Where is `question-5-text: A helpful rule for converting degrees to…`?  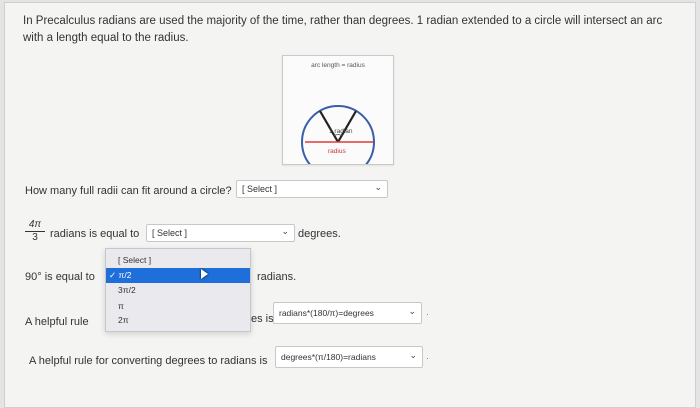 question-5-text: A helpful rule for converting degrees to… is located at coordinates (148, 361).